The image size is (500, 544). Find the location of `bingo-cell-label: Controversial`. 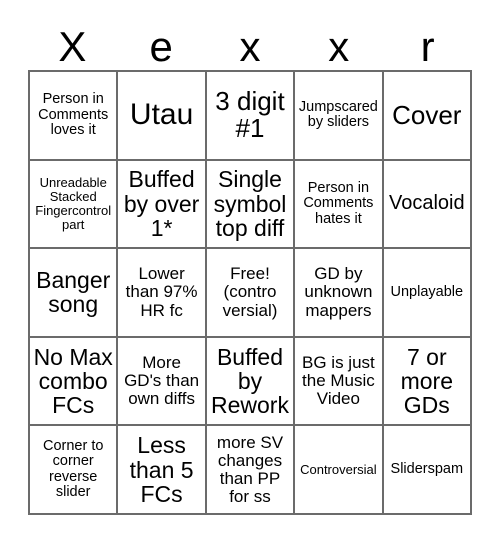

bingo-cell-label: Controversial is located at coordinates (338, 469).